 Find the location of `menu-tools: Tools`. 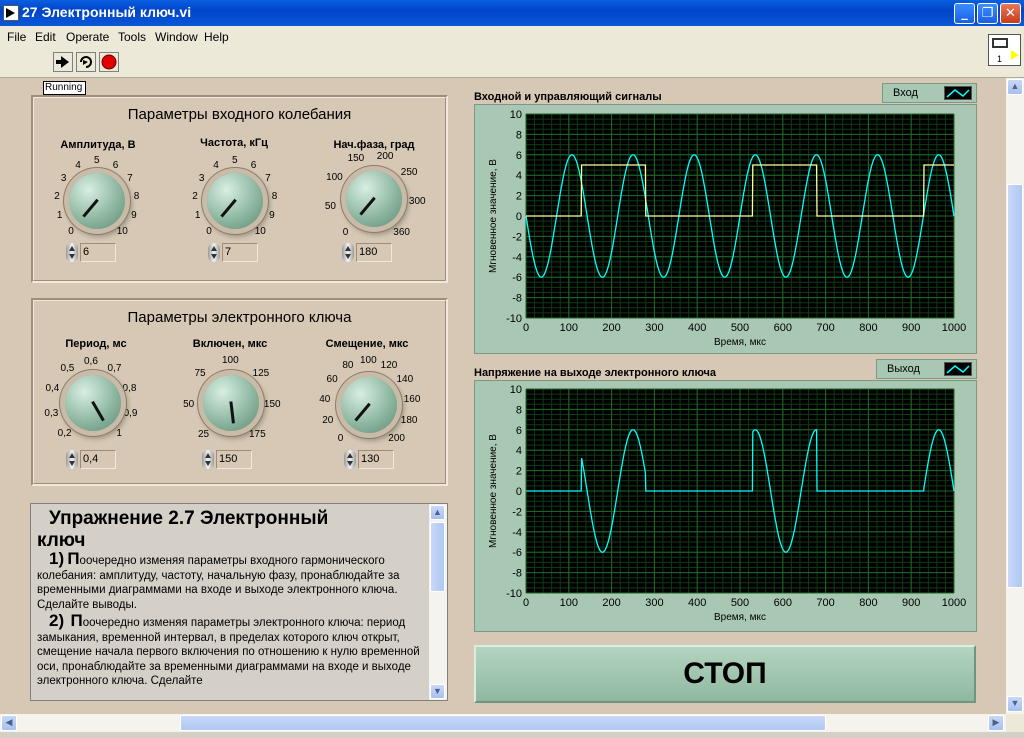

menu-tools: Tools is located at coordinates (132, 37).